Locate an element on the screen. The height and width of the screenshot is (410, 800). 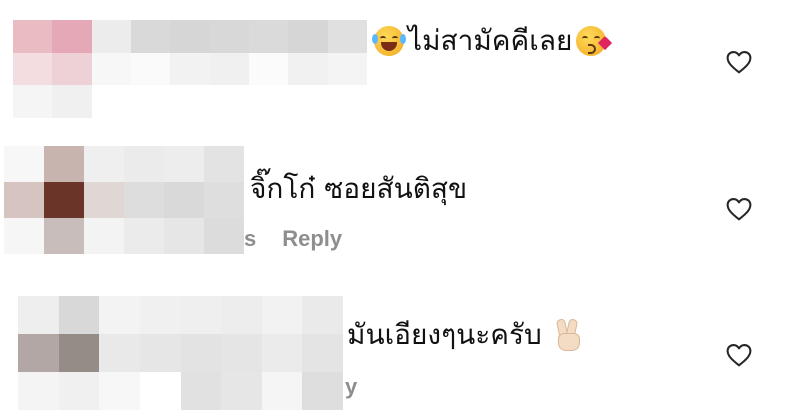
comment-body: ไม่สามัคคีเลย is located at coordinates (492, 41).